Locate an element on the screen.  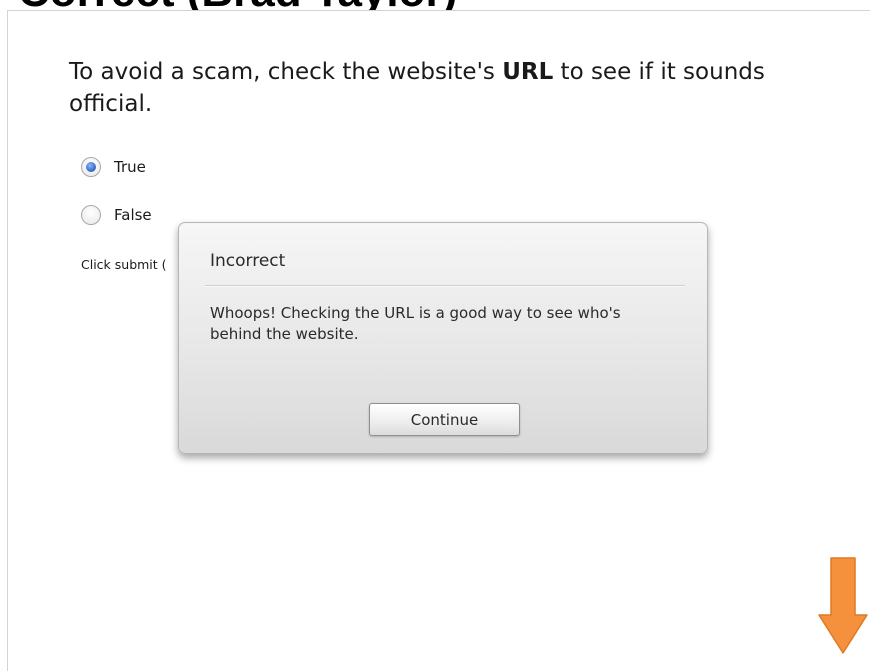
question-text-start: To avoid a scam, check the website's is located at coordinates (286, 72).